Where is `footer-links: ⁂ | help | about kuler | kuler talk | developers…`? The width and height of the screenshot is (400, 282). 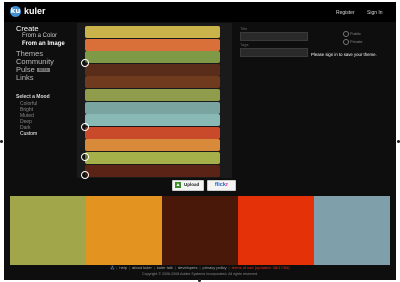
footer-links: ⁂ | help | about kuler | kuler talk | developers… is located at coordinates (200, 267).